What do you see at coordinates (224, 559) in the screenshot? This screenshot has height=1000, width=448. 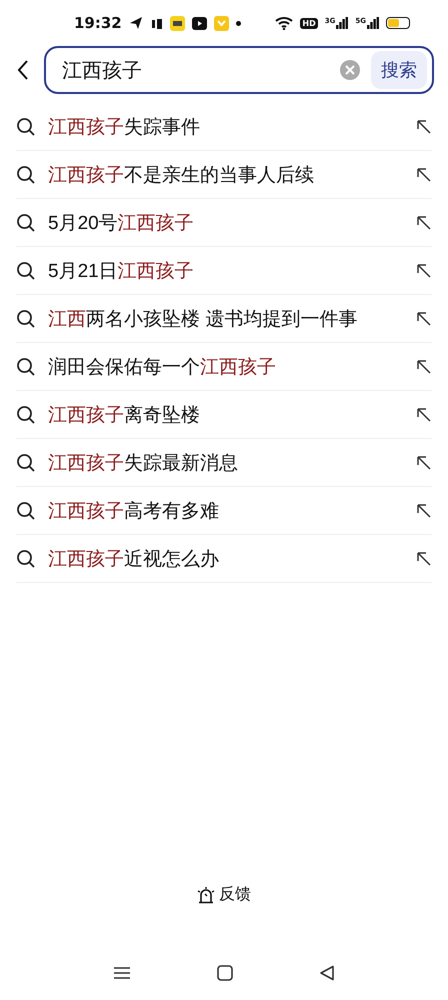 I see `suggestion-item: 江西孩子近视怎么办` at bounding box center [224, 559].